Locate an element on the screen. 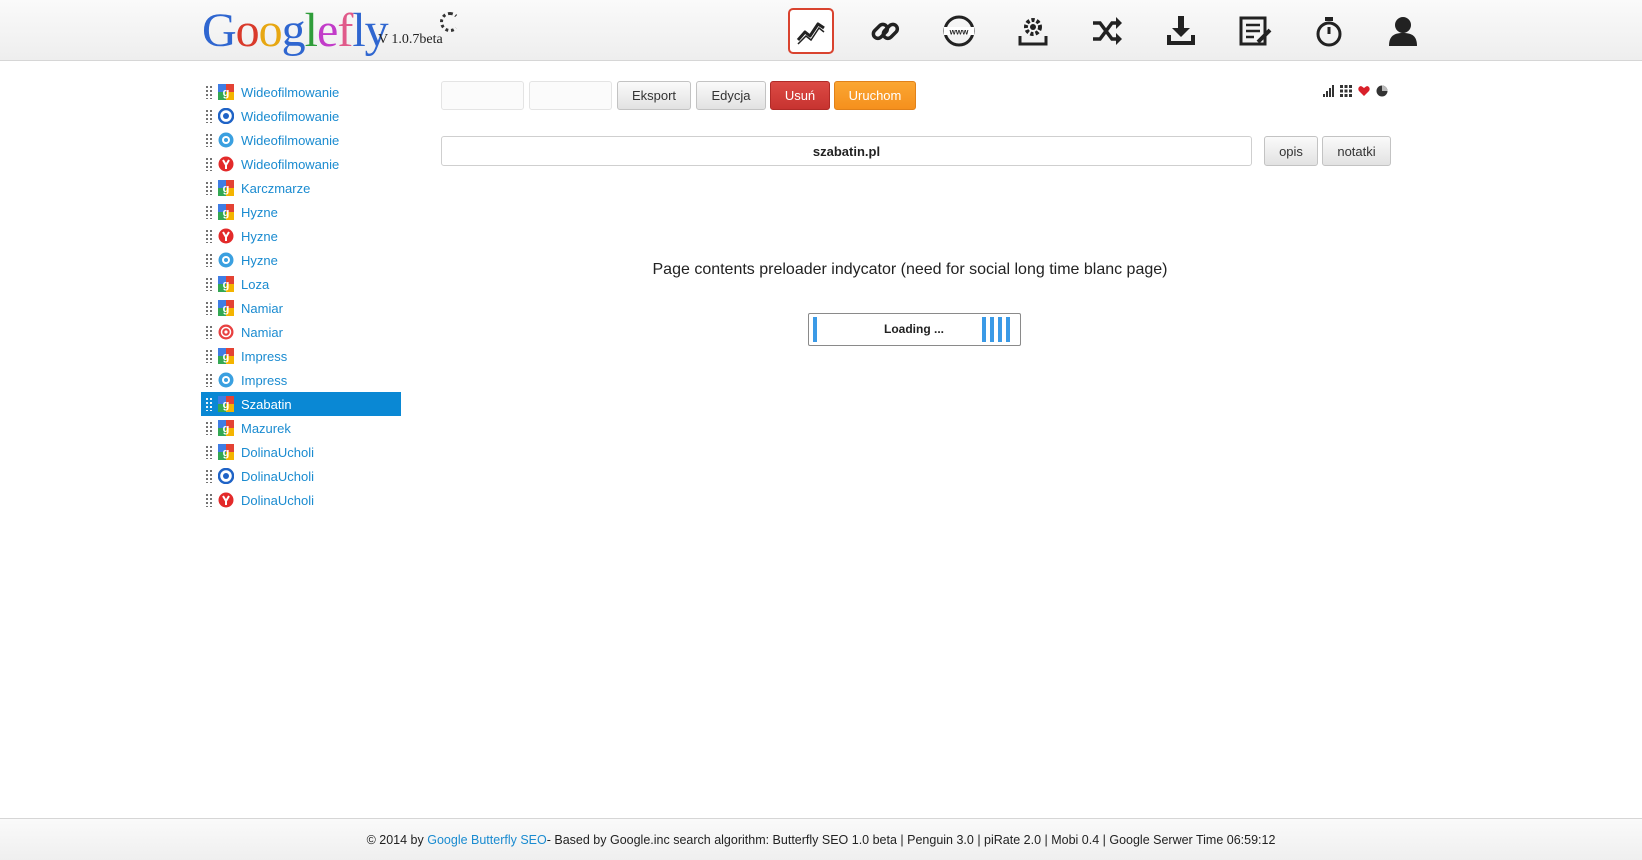 The width and height of the screenshot is (1642, 860). grid-icon is located at coordinates (1346, 90).